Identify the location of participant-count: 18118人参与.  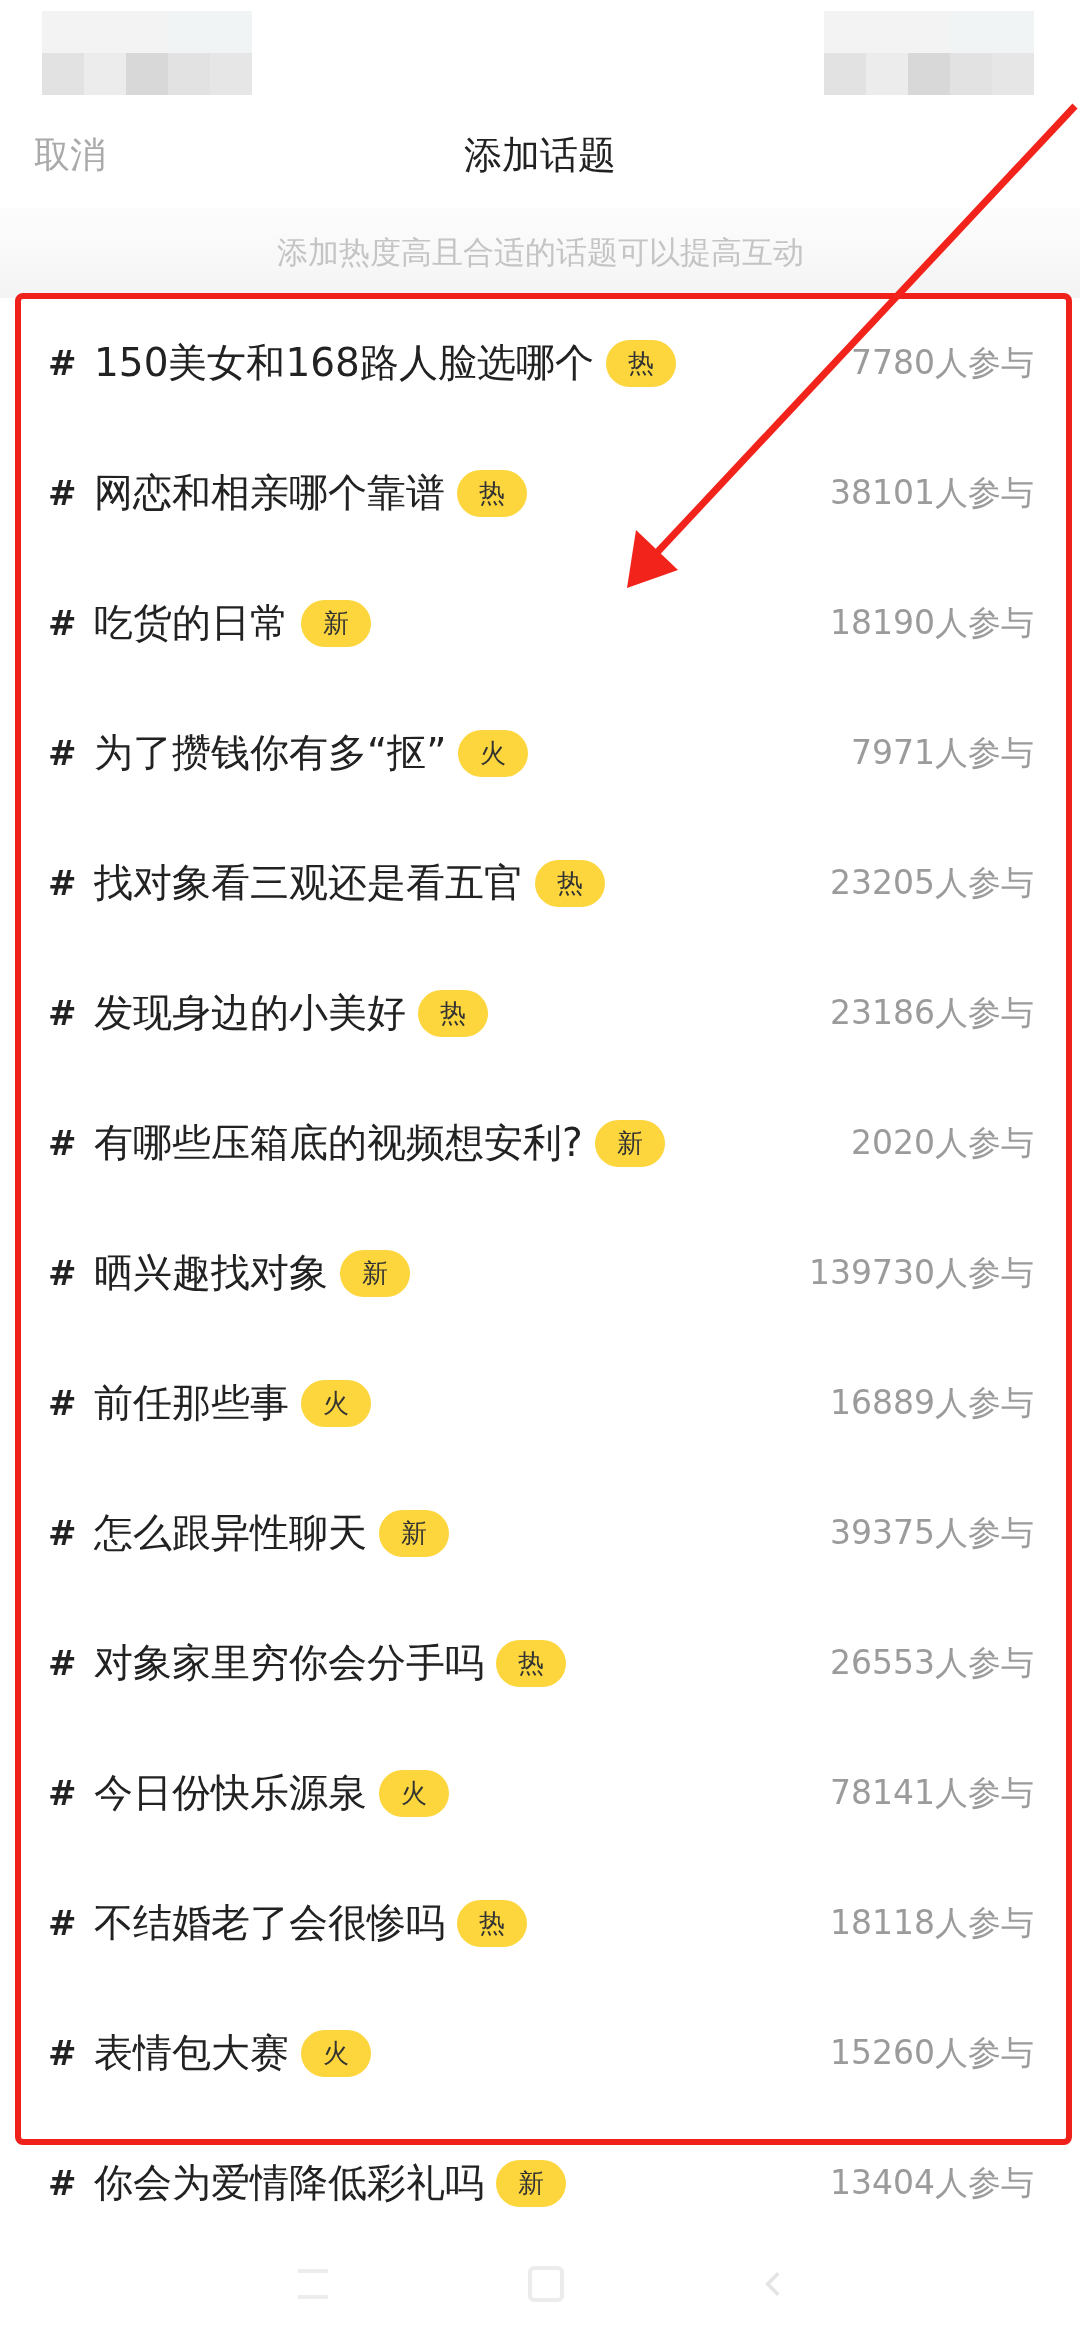
(932, 1922).